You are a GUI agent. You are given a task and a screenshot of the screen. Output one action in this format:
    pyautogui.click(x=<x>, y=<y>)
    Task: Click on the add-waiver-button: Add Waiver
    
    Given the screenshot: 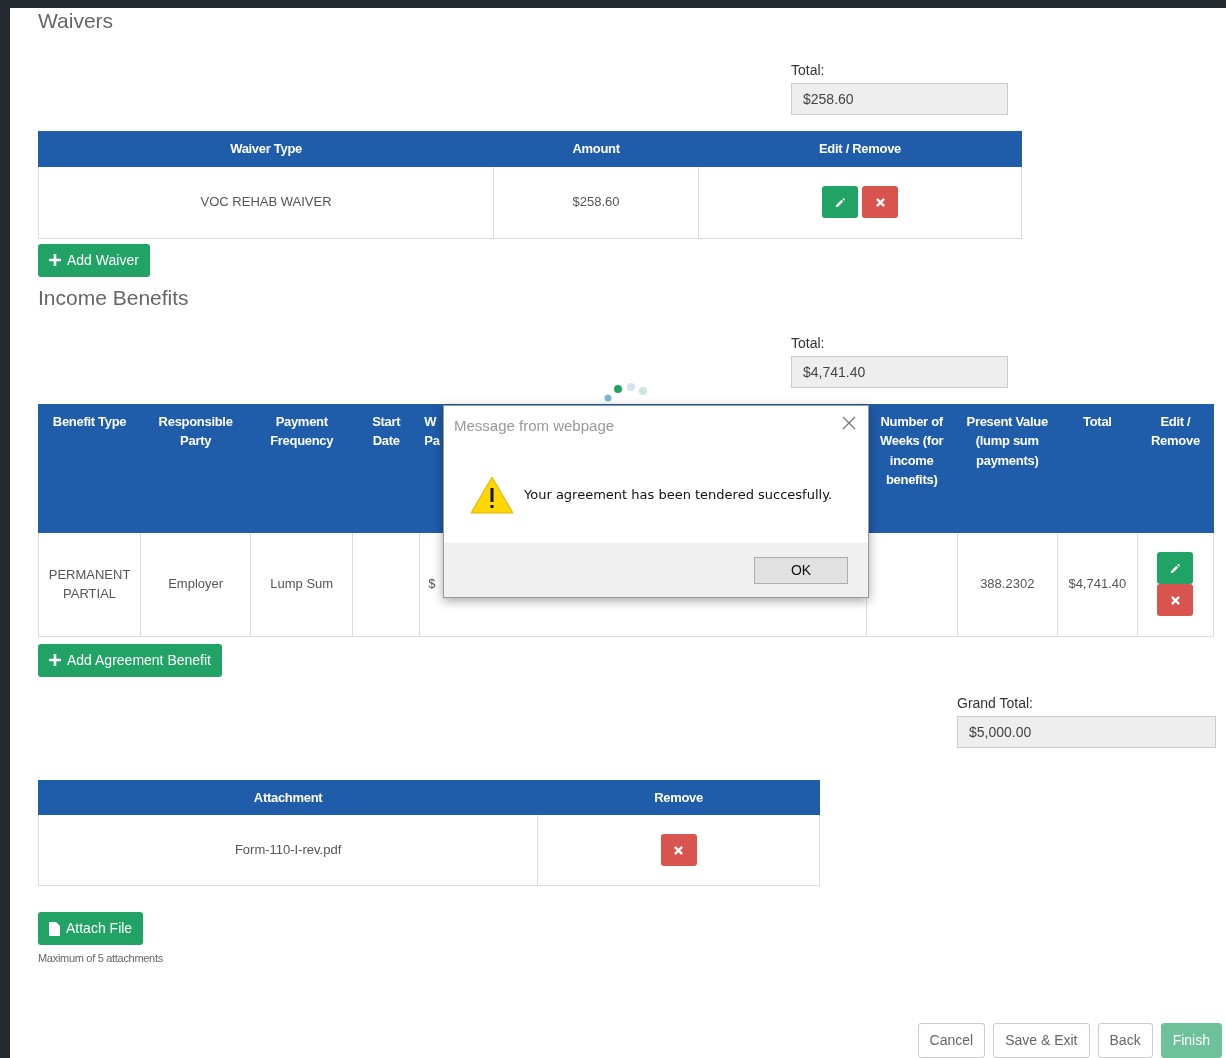 What is the action you would take?
    pyautogui.click(x=94, y=260)
    